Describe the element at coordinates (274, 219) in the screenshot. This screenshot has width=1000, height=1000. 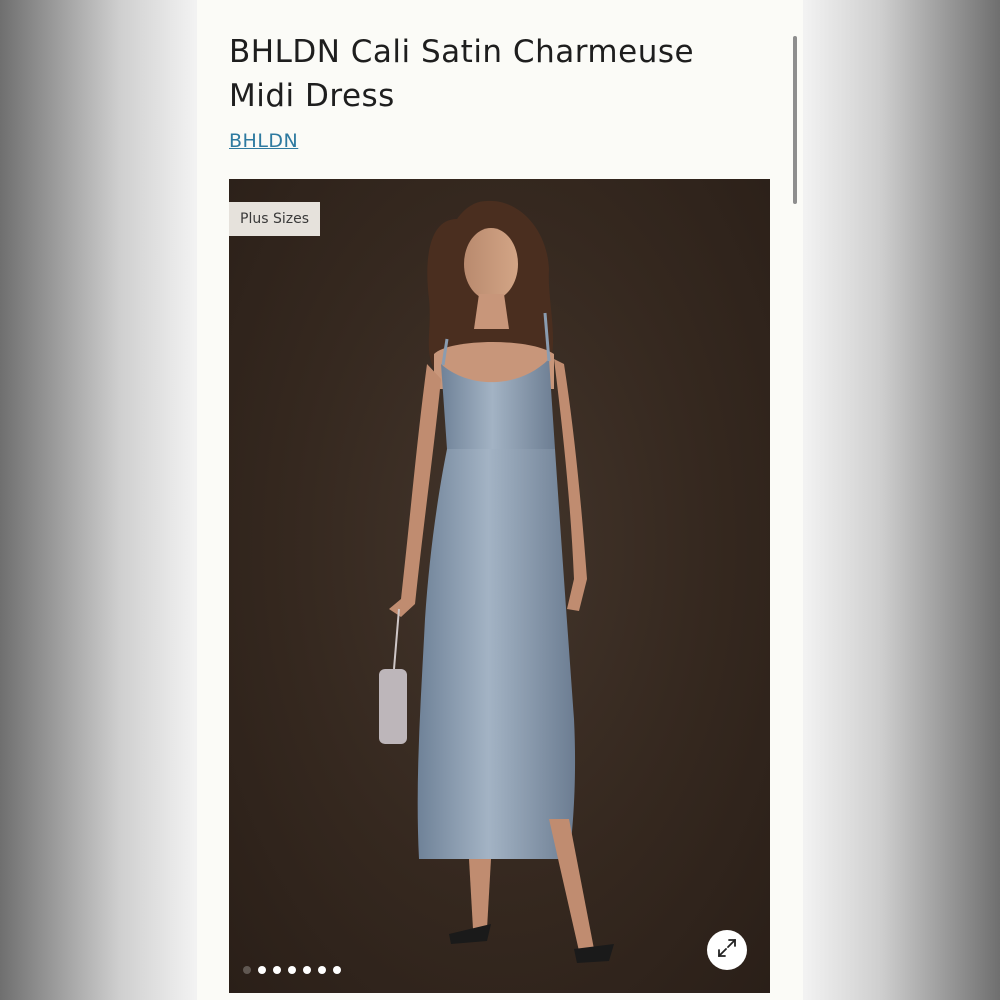
I see `plus-sizes-badge: Plus Sizes` at that location.